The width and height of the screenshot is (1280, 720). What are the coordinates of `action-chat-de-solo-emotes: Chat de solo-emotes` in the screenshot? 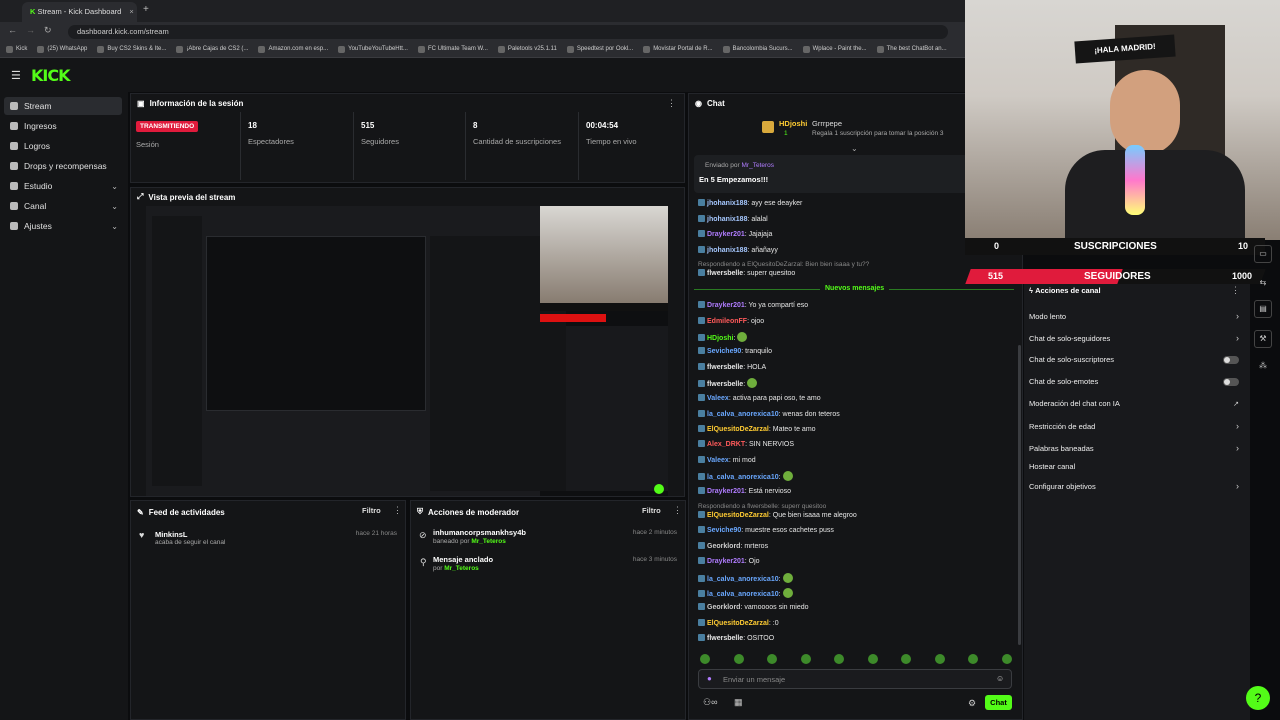 It's located at (1134, 381).